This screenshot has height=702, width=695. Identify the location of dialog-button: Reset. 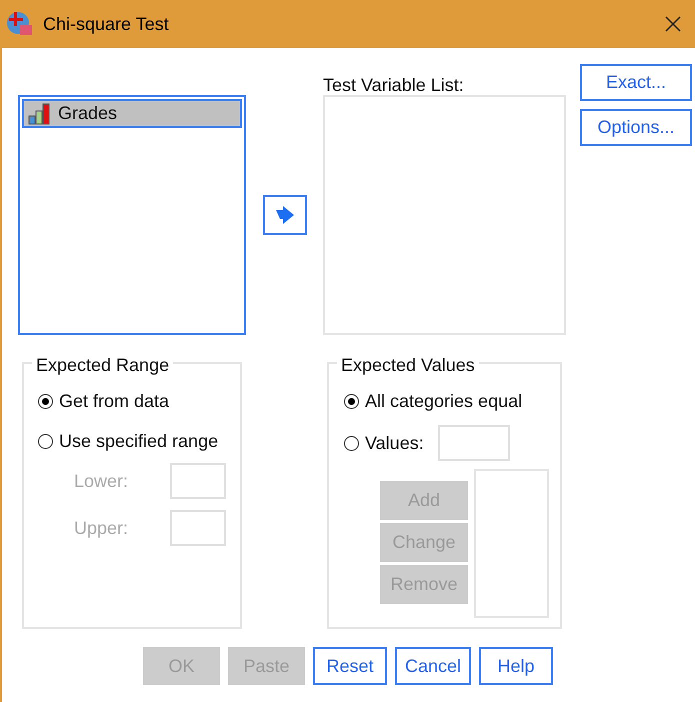
(350, 666).